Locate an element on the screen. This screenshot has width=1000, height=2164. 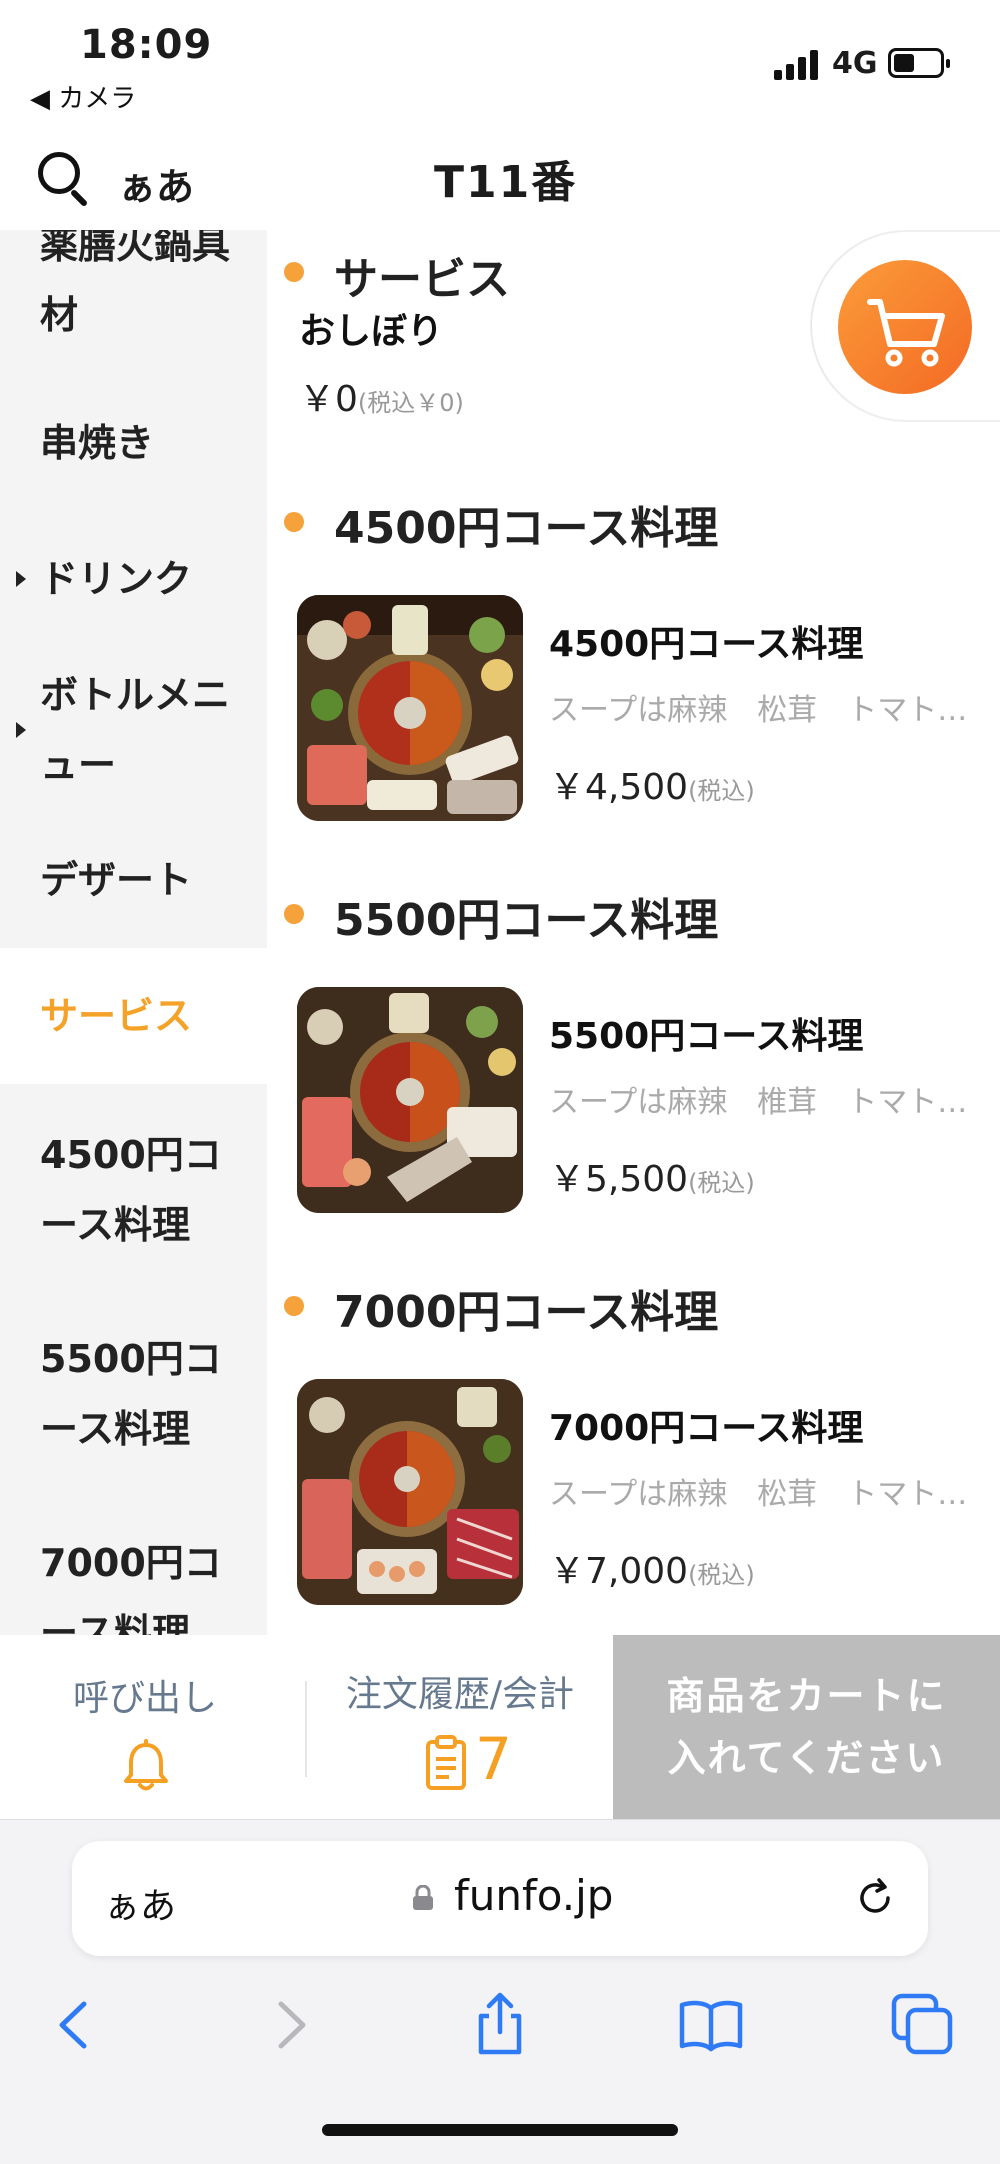
cart-button is located at coordinates (905, 327).